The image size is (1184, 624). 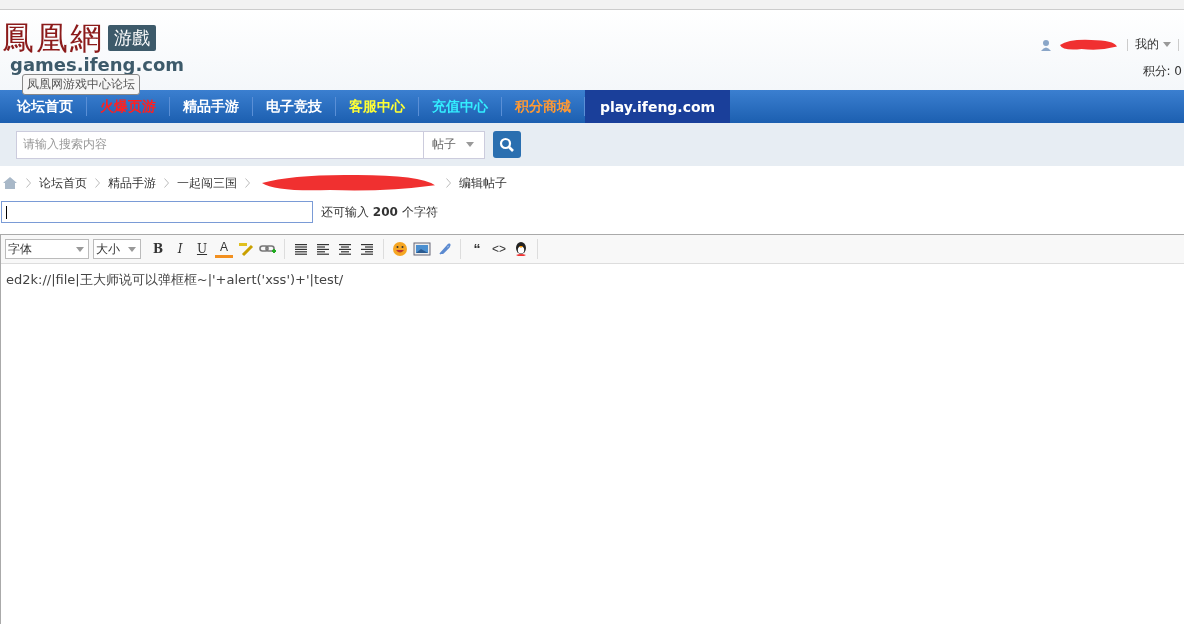 I want to click on breadcrumb-link: 编辑帖子, so click(x=483, y=183).